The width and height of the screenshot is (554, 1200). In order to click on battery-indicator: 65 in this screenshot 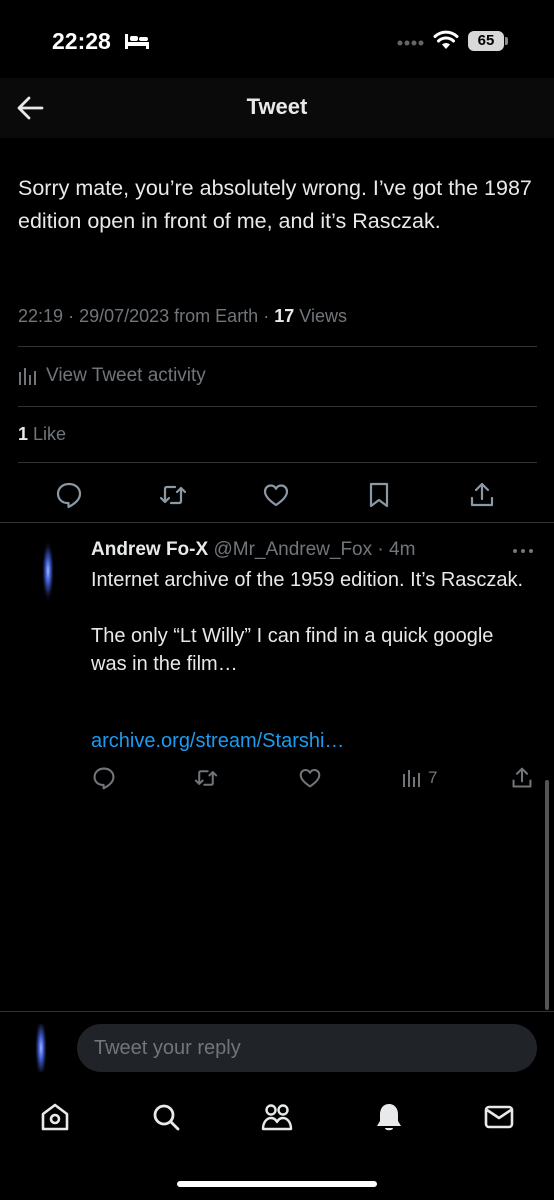, I will do `click(488, 41)`.